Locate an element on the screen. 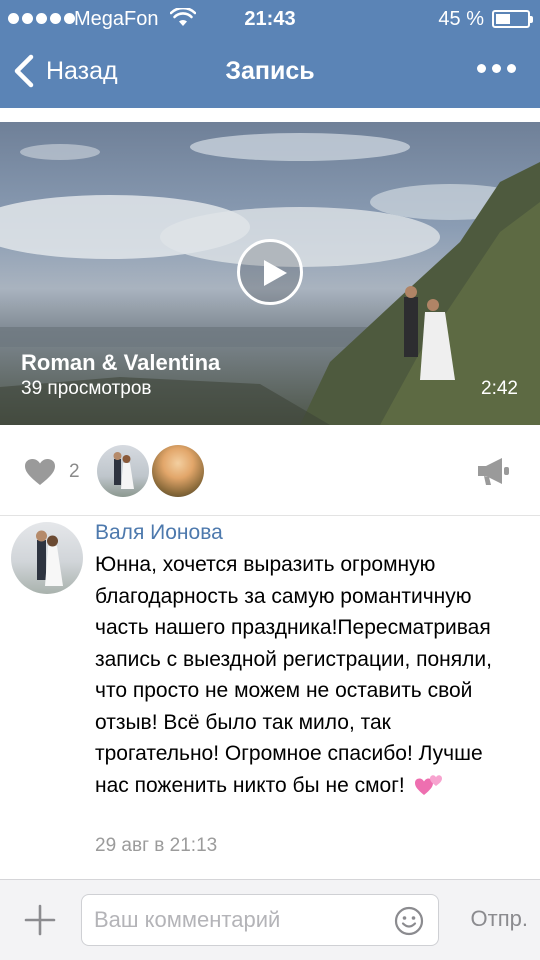 This screenshot has width=540, height=960. avatar is located at coordinates (47, 558).